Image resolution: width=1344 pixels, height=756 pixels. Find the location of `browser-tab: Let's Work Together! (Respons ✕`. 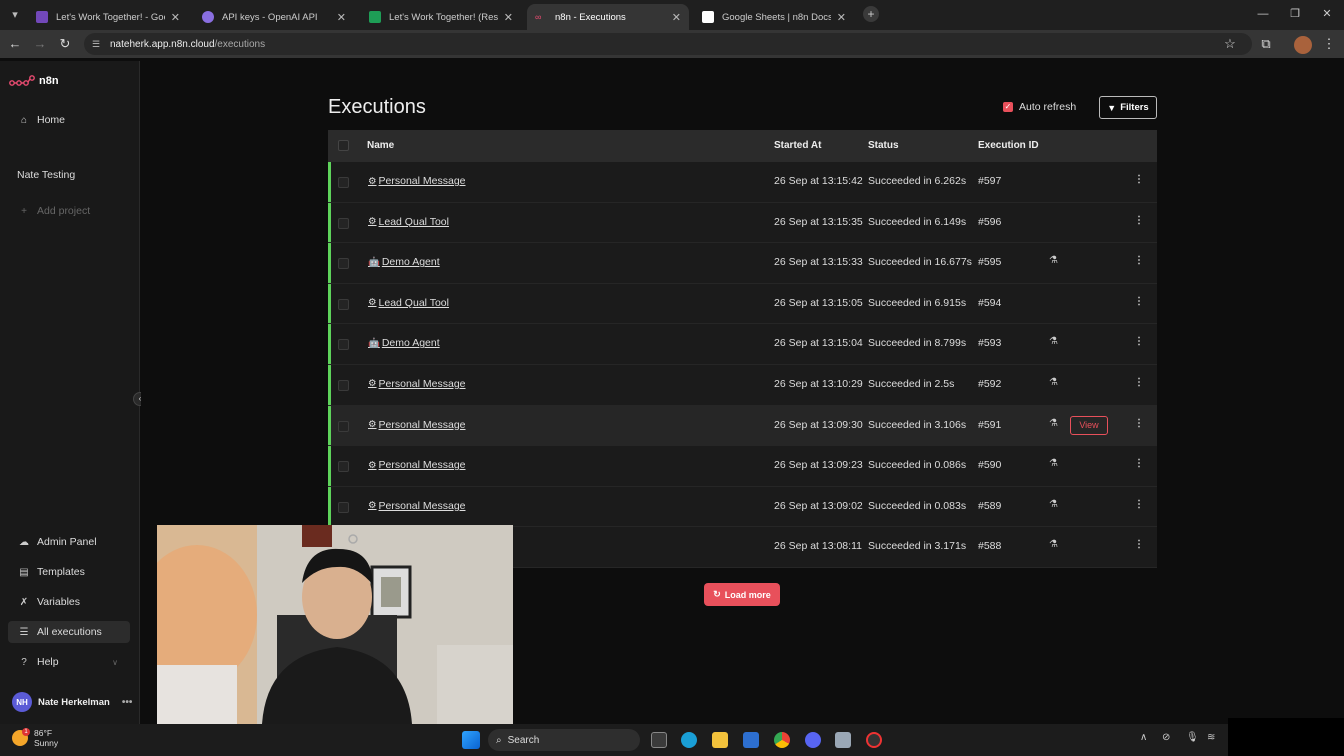

browser-tab: Let's Work Together! (Respons ✕ is located at coordinates (441, 17).